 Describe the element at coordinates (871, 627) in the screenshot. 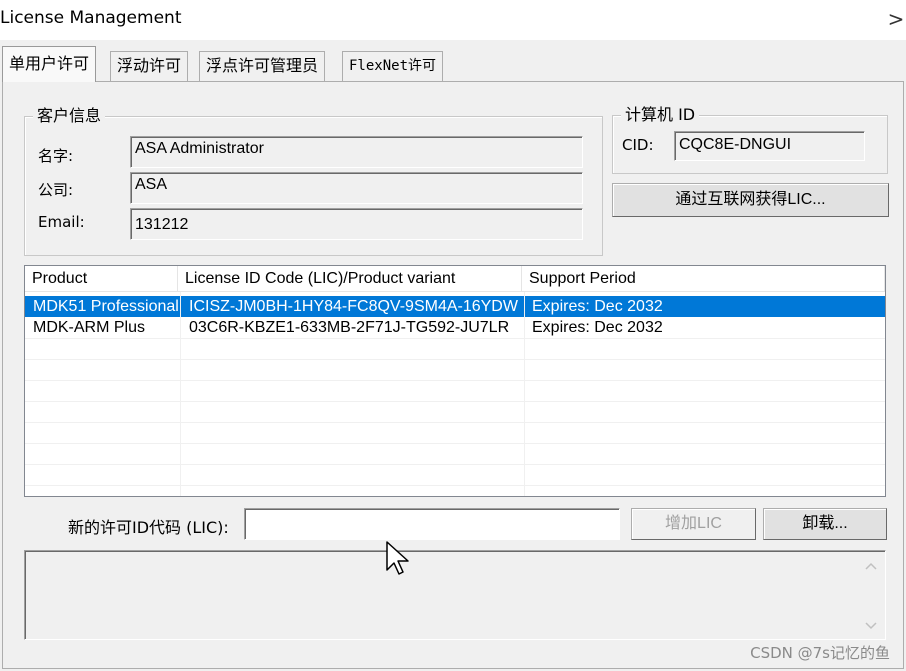

I see `chevron-down-icon` at that location.